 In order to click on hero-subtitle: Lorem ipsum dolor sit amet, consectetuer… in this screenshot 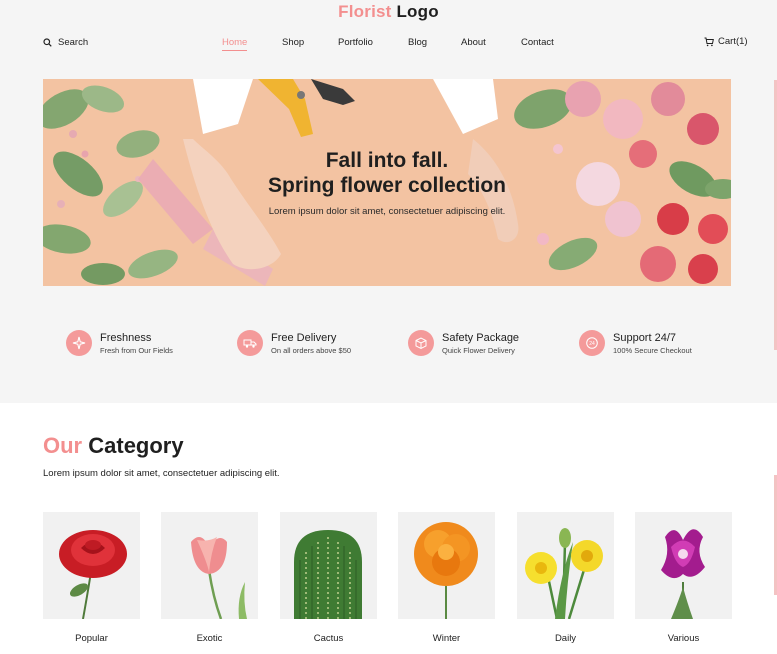, I will do `click(387, 211)`.